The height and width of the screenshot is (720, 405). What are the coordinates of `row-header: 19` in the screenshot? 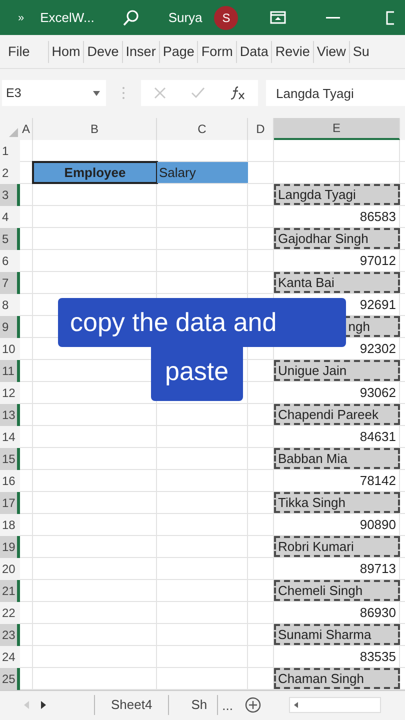 It's located at (10, 547).